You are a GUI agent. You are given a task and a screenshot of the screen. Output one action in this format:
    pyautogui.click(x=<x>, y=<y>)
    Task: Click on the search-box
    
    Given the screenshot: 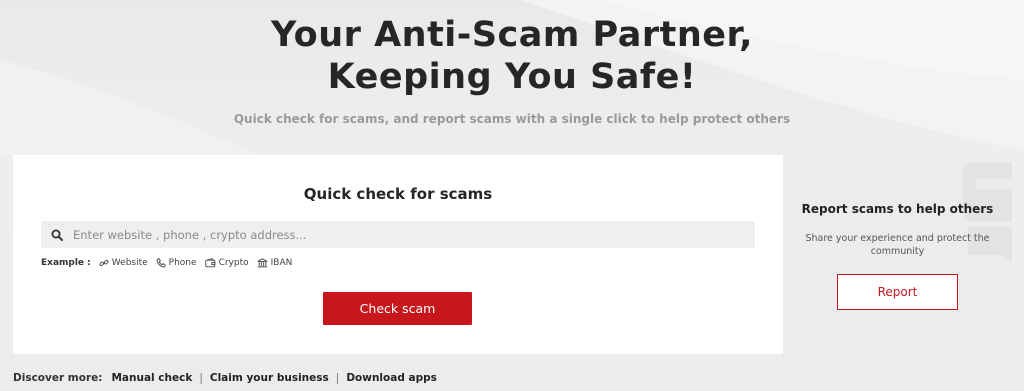 What is the action you would take?
    pyautogui.click(x=398, y=234)
    